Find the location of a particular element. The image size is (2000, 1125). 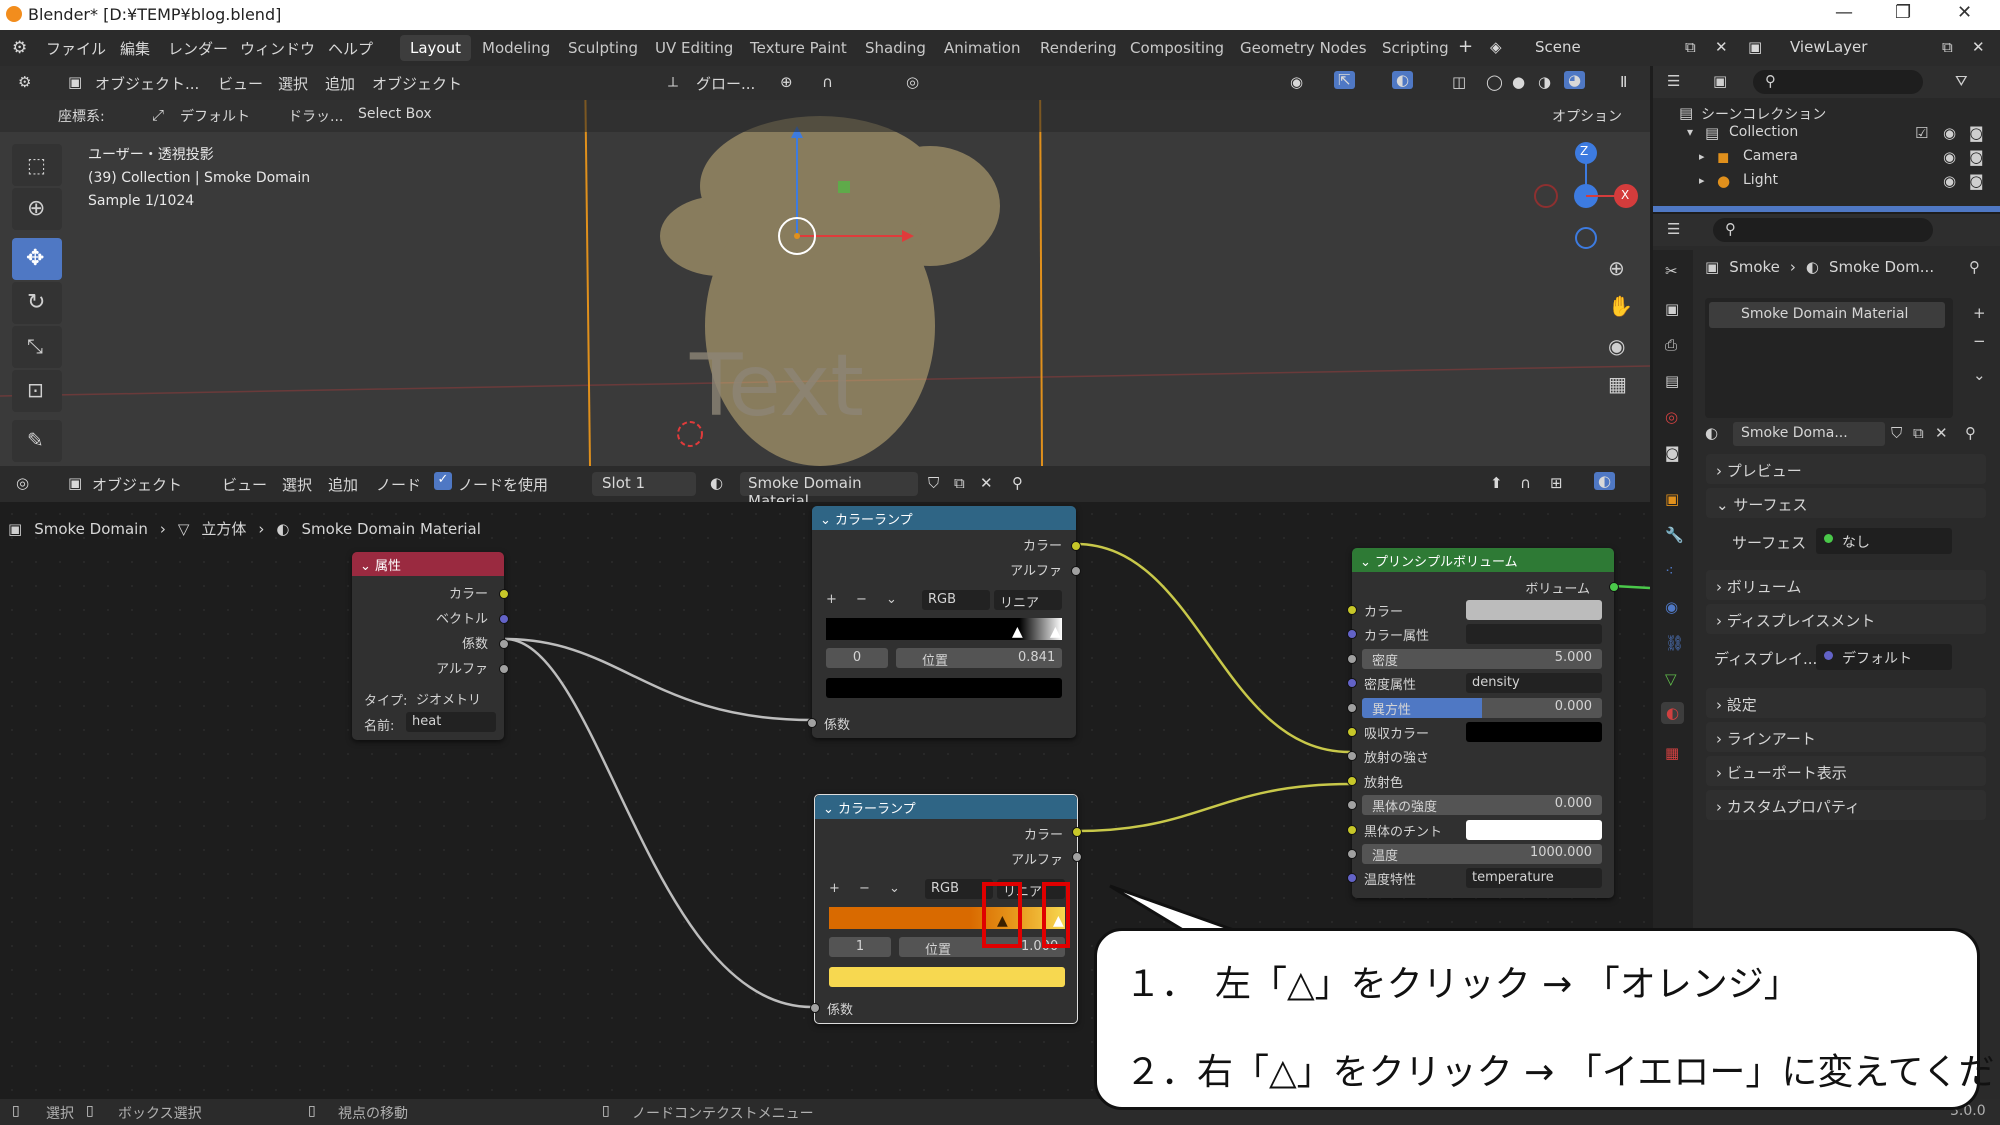

displacement-dropdown: デフォルト is located at coordinates (1884, 657).